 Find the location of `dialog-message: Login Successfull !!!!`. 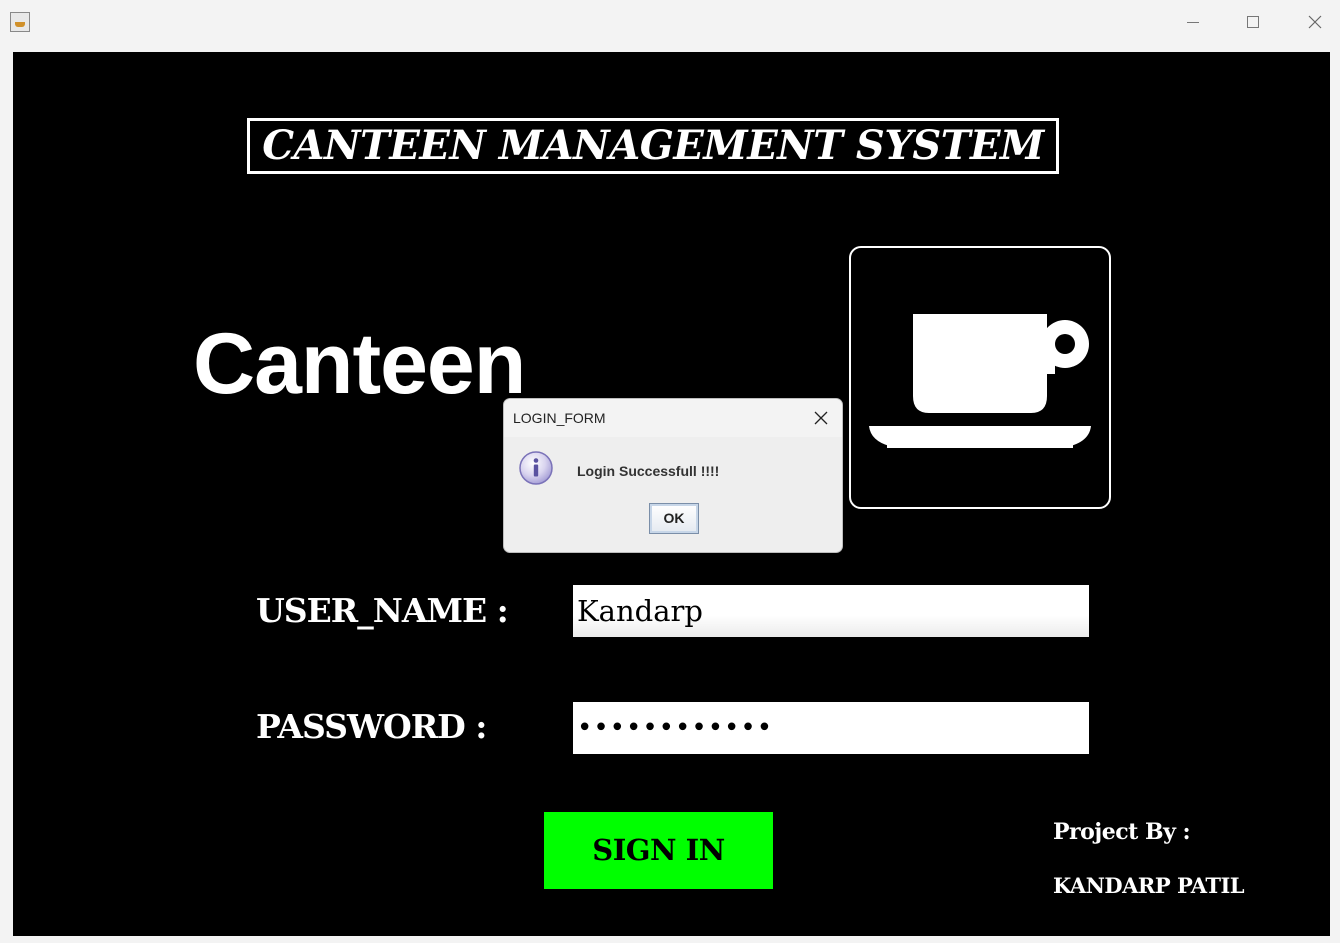

dialog-message: Login Successfull !!!! is located at coordinates (648, 471).